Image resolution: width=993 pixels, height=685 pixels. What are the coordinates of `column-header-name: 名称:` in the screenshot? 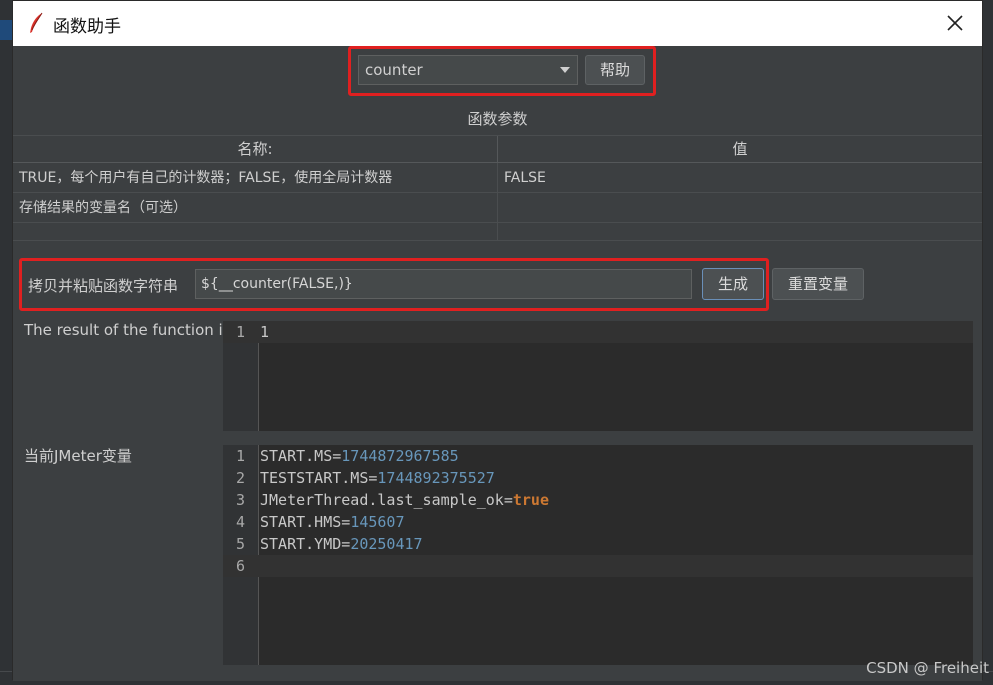 It's located at (255, 149).